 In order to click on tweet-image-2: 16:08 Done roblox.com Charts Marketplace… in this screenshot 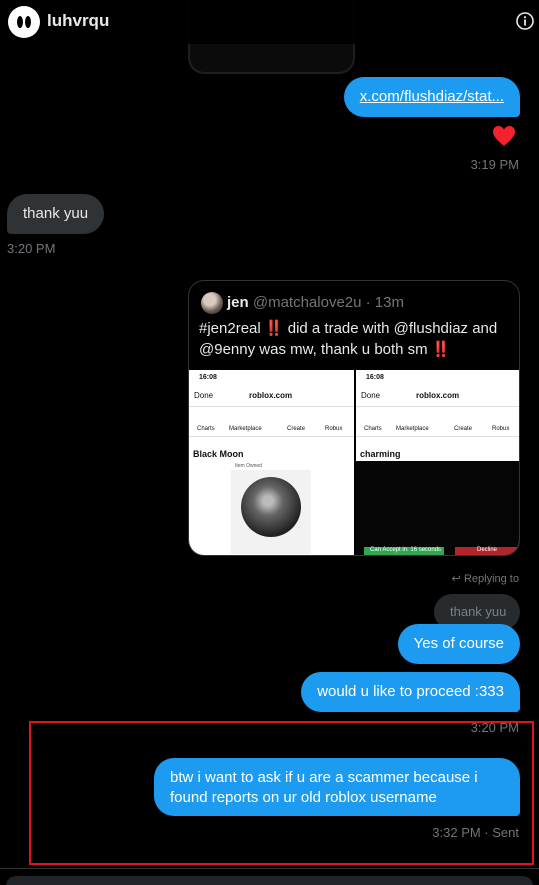, I will do `click(437, 462)`.